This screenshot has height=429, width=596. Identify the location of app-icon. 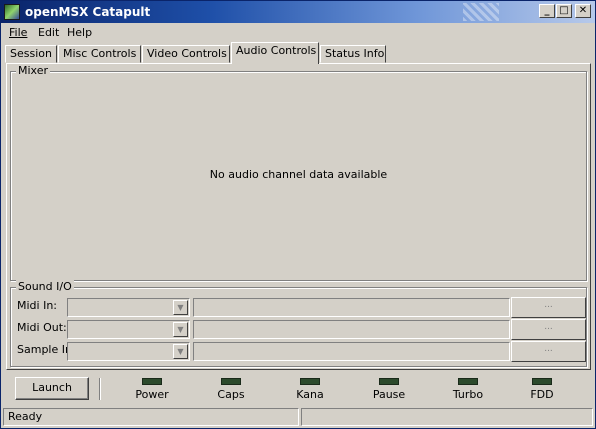
(12, 12).